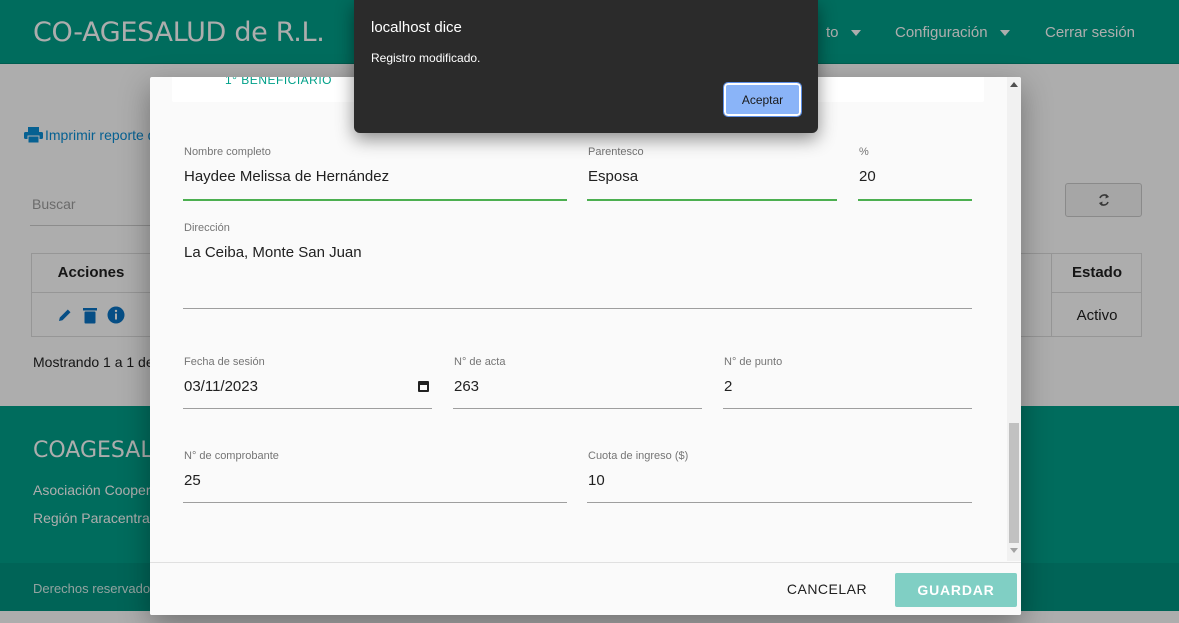 This screenshot has height=623, width=1179. I want to click on field-value: 2, so click(728, 386).